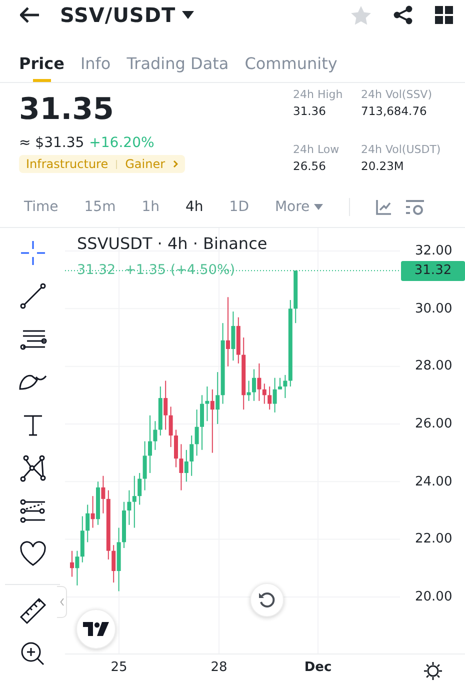 The height and width of the screenshot is (684, 465). Describe the element at coordinates (33, 611) in the screenshot. I see `ruler-icon` at that location.